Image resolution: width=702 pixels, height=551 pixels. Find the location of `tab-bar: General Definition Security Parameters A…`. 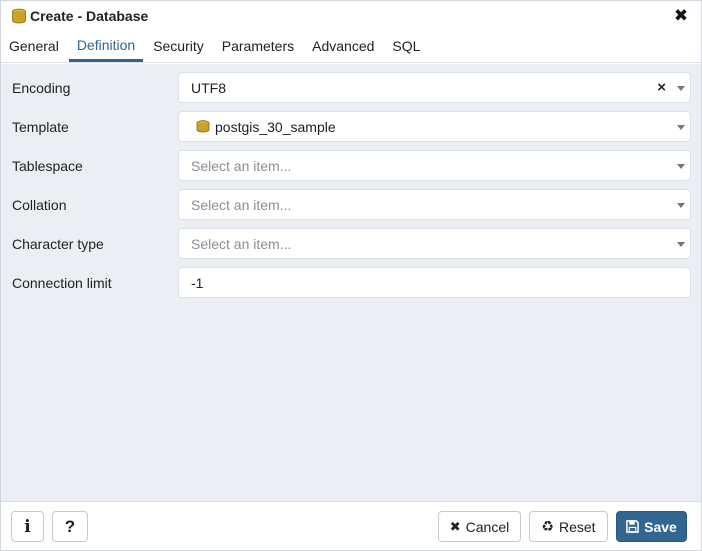

tab-bar: General Definition Security Parameters A… is located at coordinates (351, 47).